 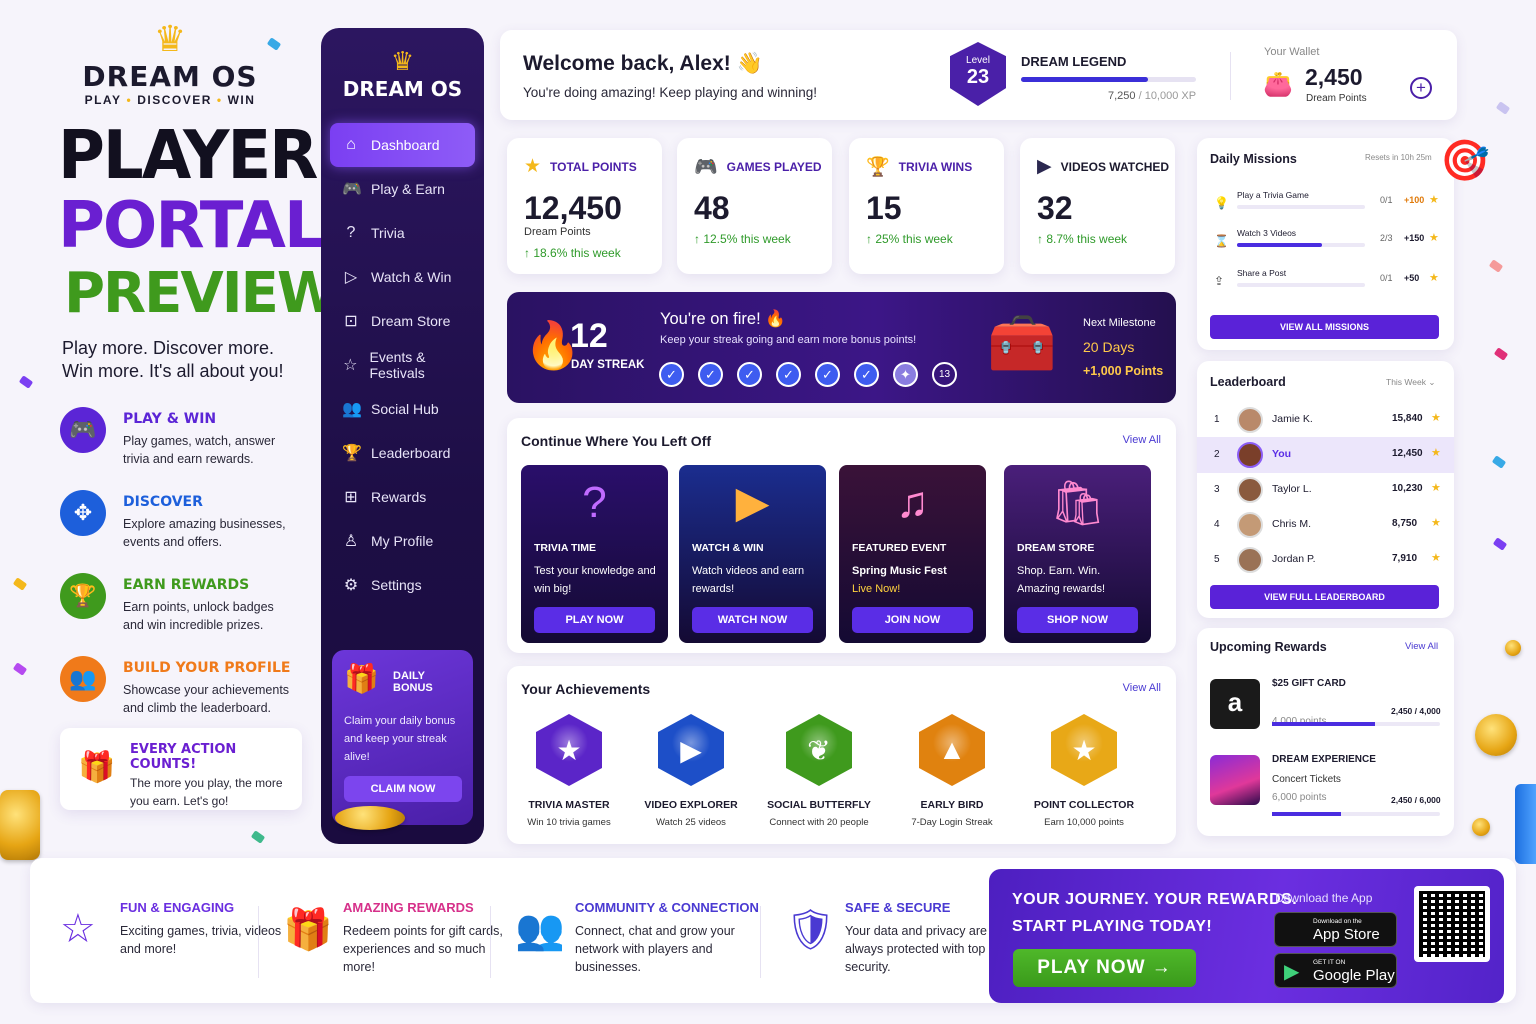 What do you see at coordinates (569, 771) in the screenshot?
I see `achievement-badge: ★ TRIVIA MASTER Win 10 trivia games` at bounding box center [569, 771].